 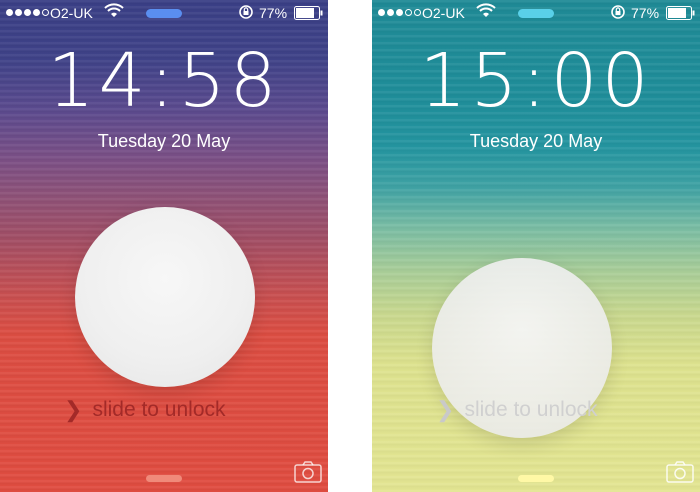 I want to click on lock-clock: 15:00, so click(x=536, y=81).